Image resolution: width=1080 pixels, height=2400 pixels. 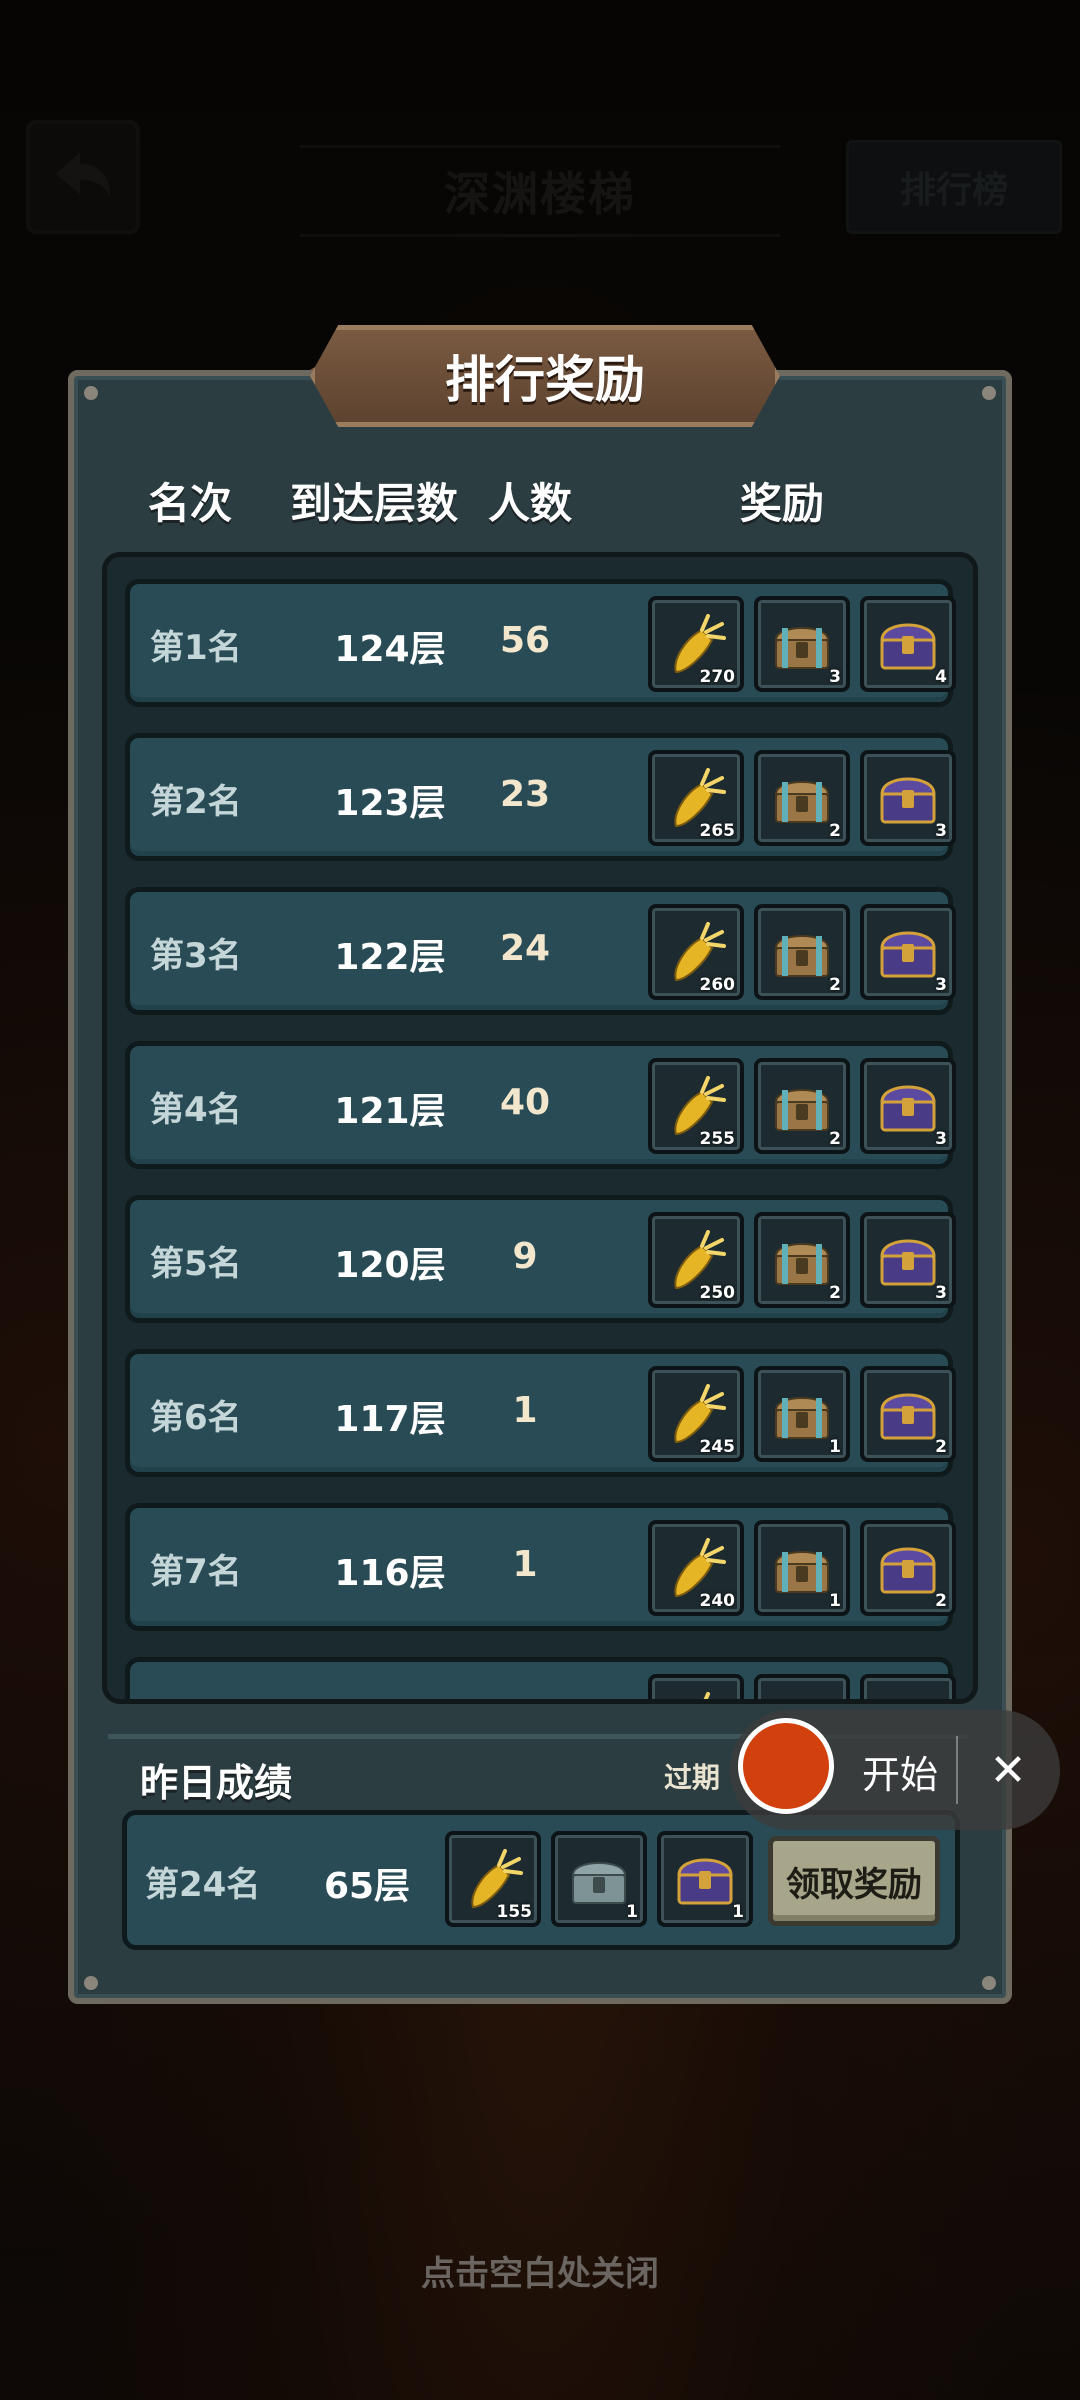 What do you see at coordinates (390, 1265) in the screenshot?
I see `floor-label: 120层` at bounding box center [390, 1265].